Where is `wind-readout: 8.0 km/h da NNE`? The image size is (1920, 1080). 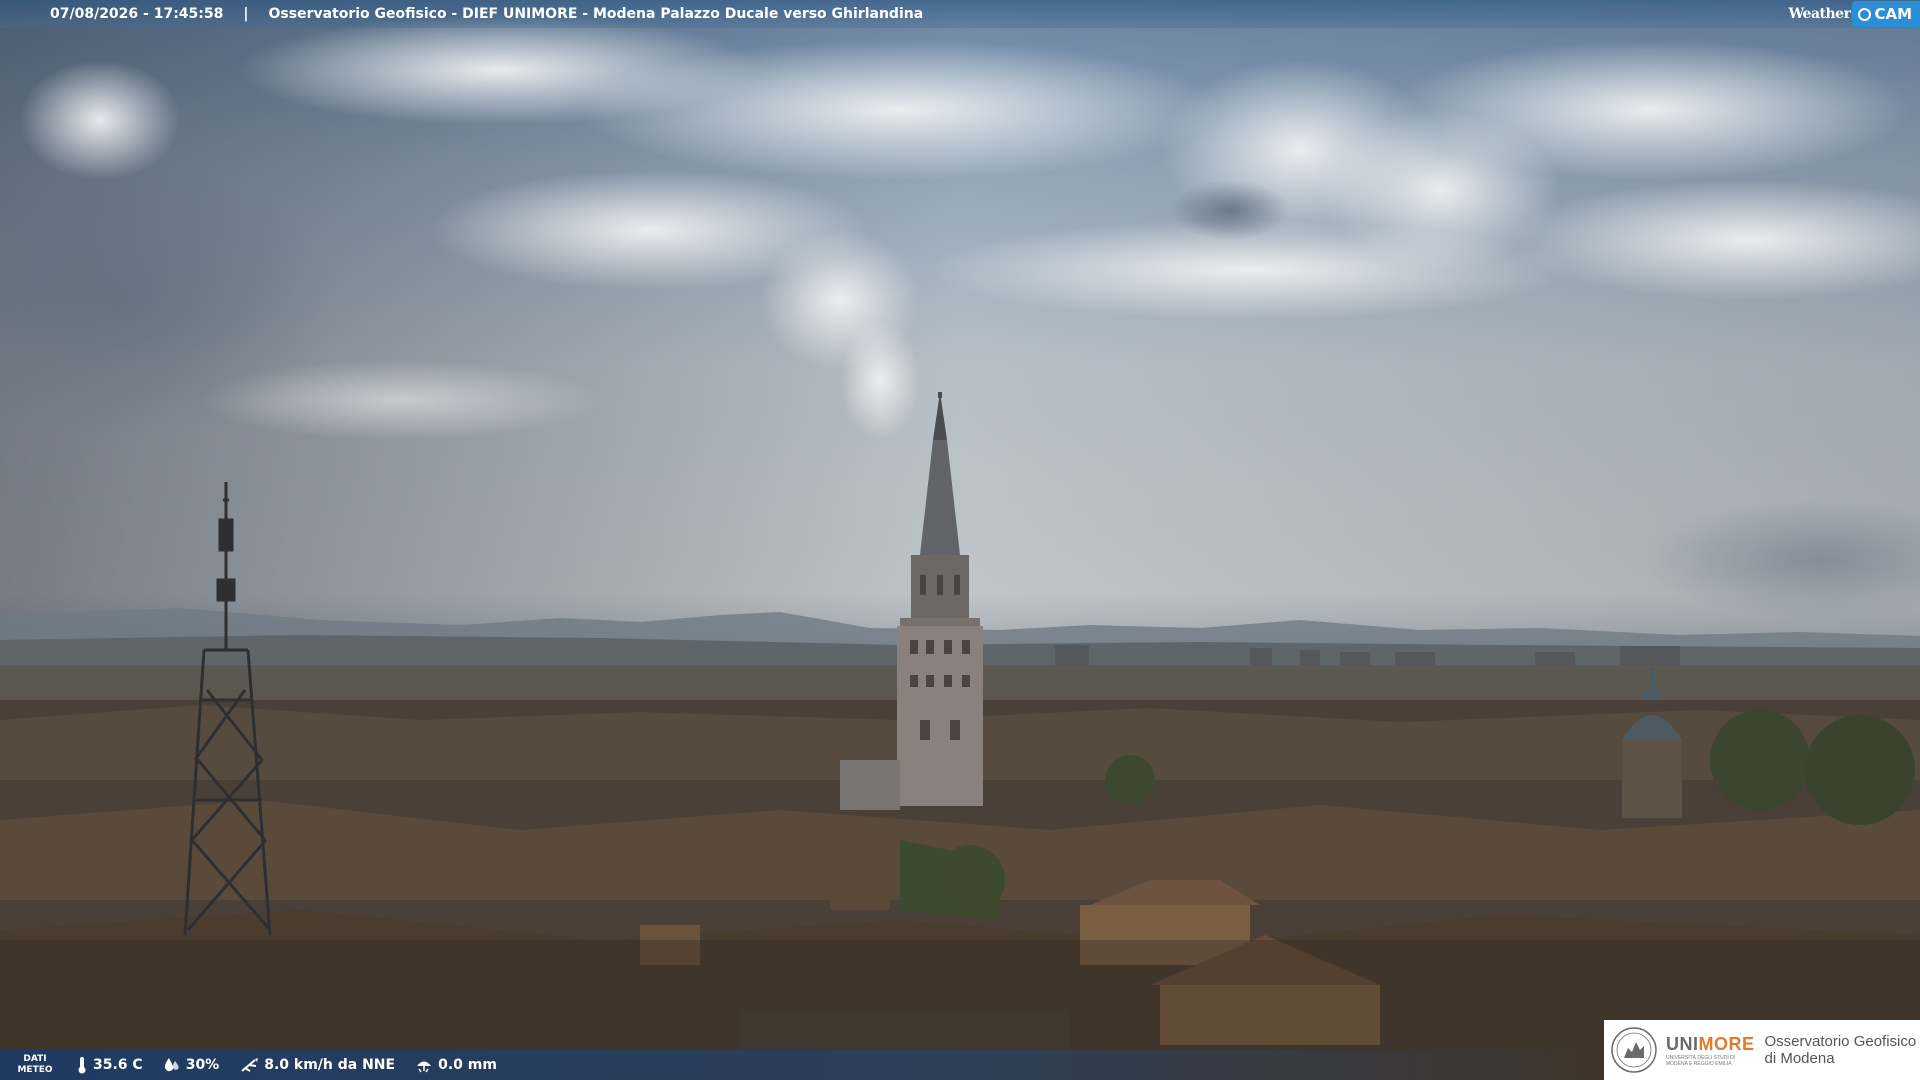 wind-readout: 8.0 km/h da NNE is located at coordinates (317, 1065).